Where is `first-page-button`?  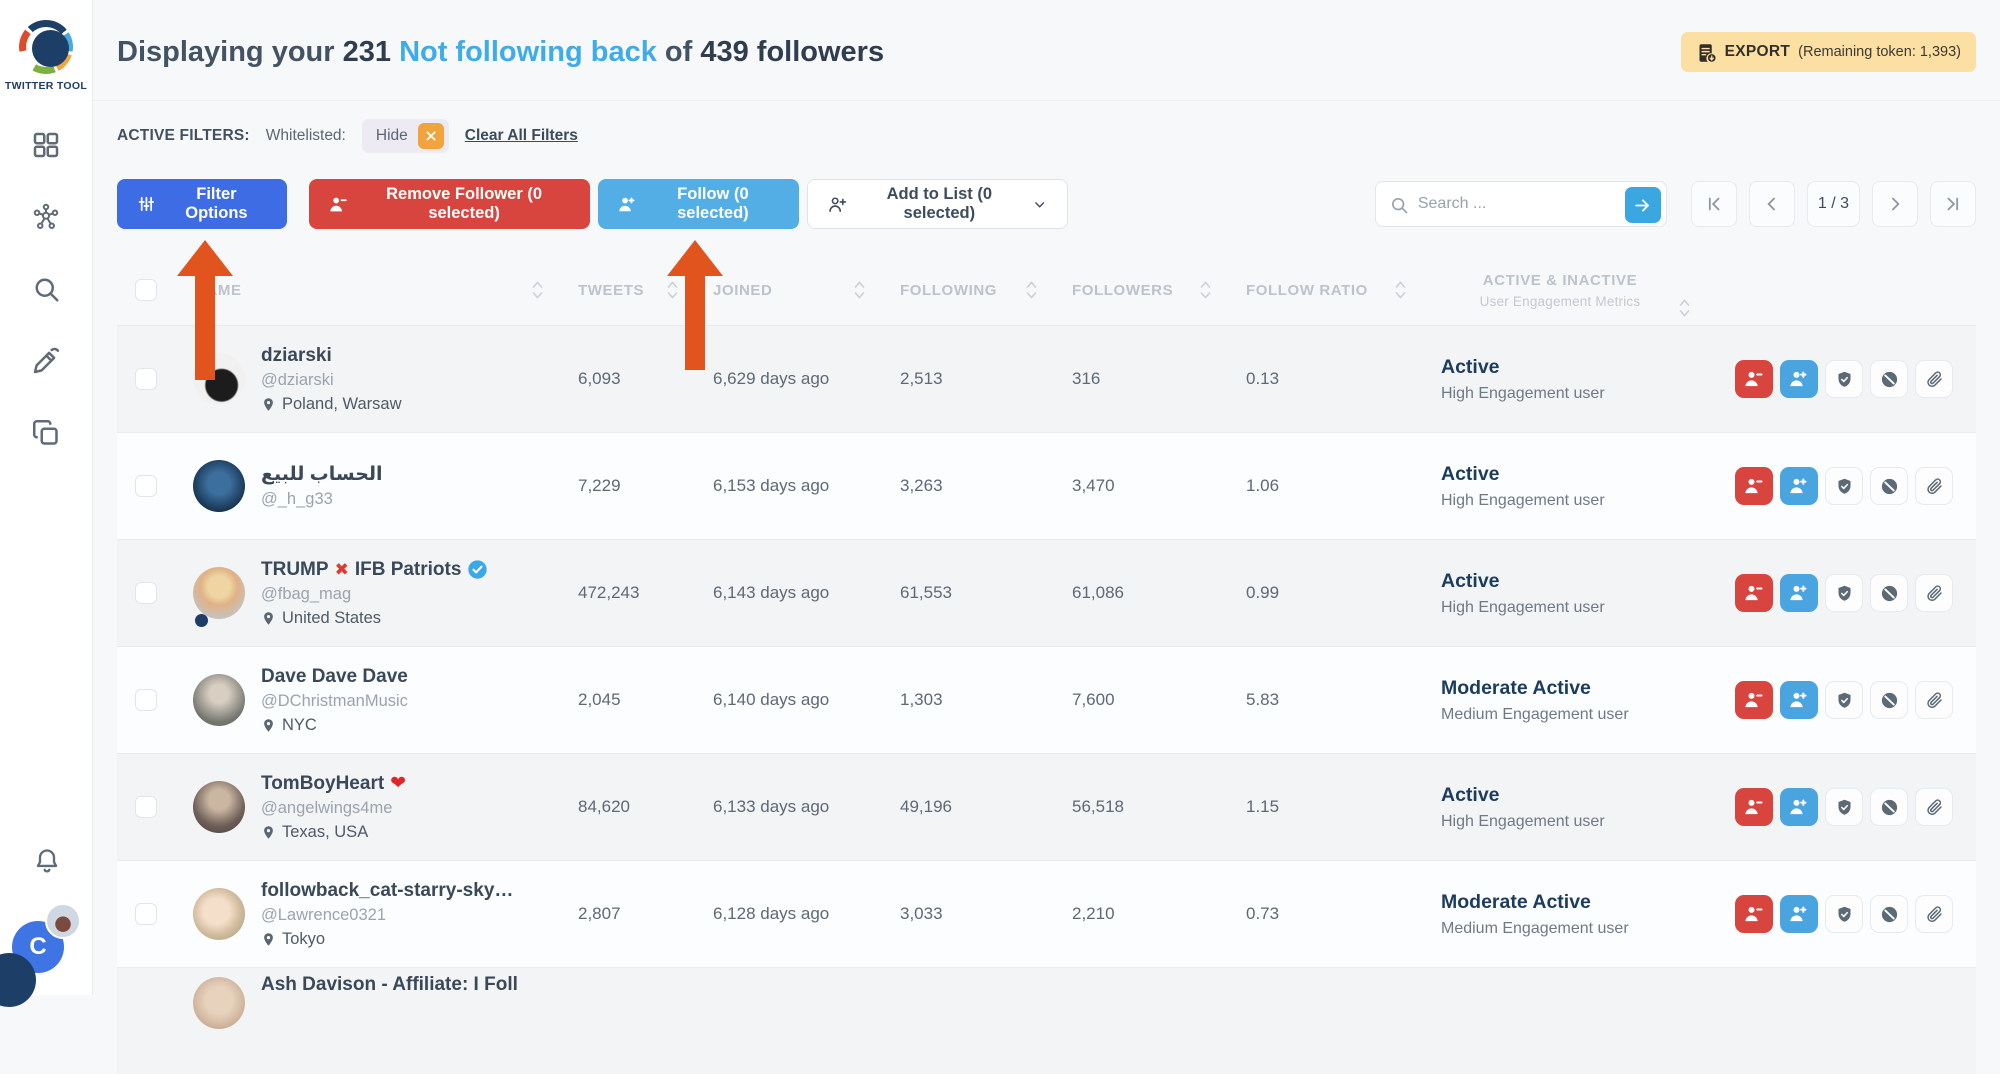 first-page-button is located at coordinates (1713, 204).